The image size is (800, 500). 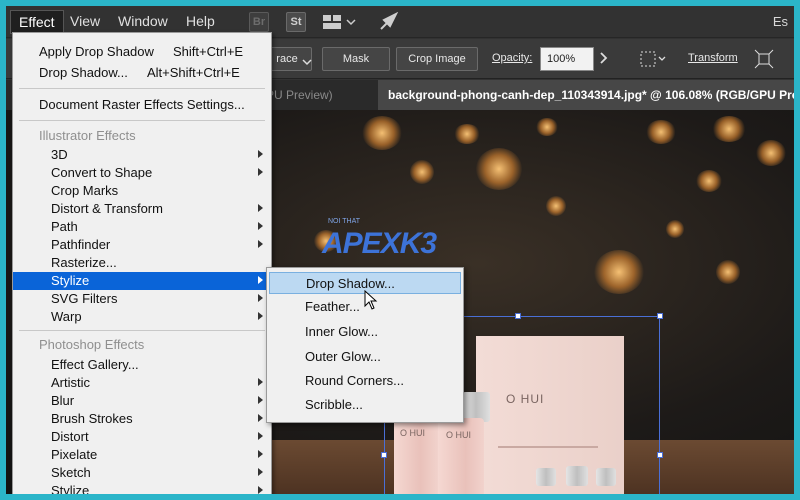 I want to click on menu-item-crop-marks: Crop Marks, so click(x=142, y=191).